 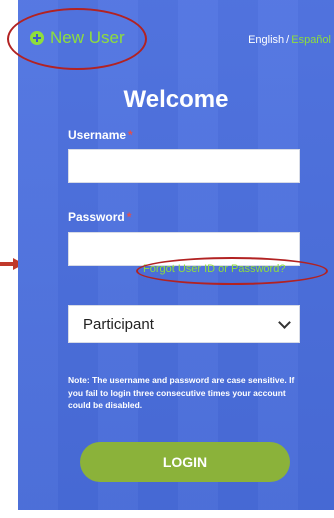 I want to click on username-label-text: Username, so click(x=97, y=135).